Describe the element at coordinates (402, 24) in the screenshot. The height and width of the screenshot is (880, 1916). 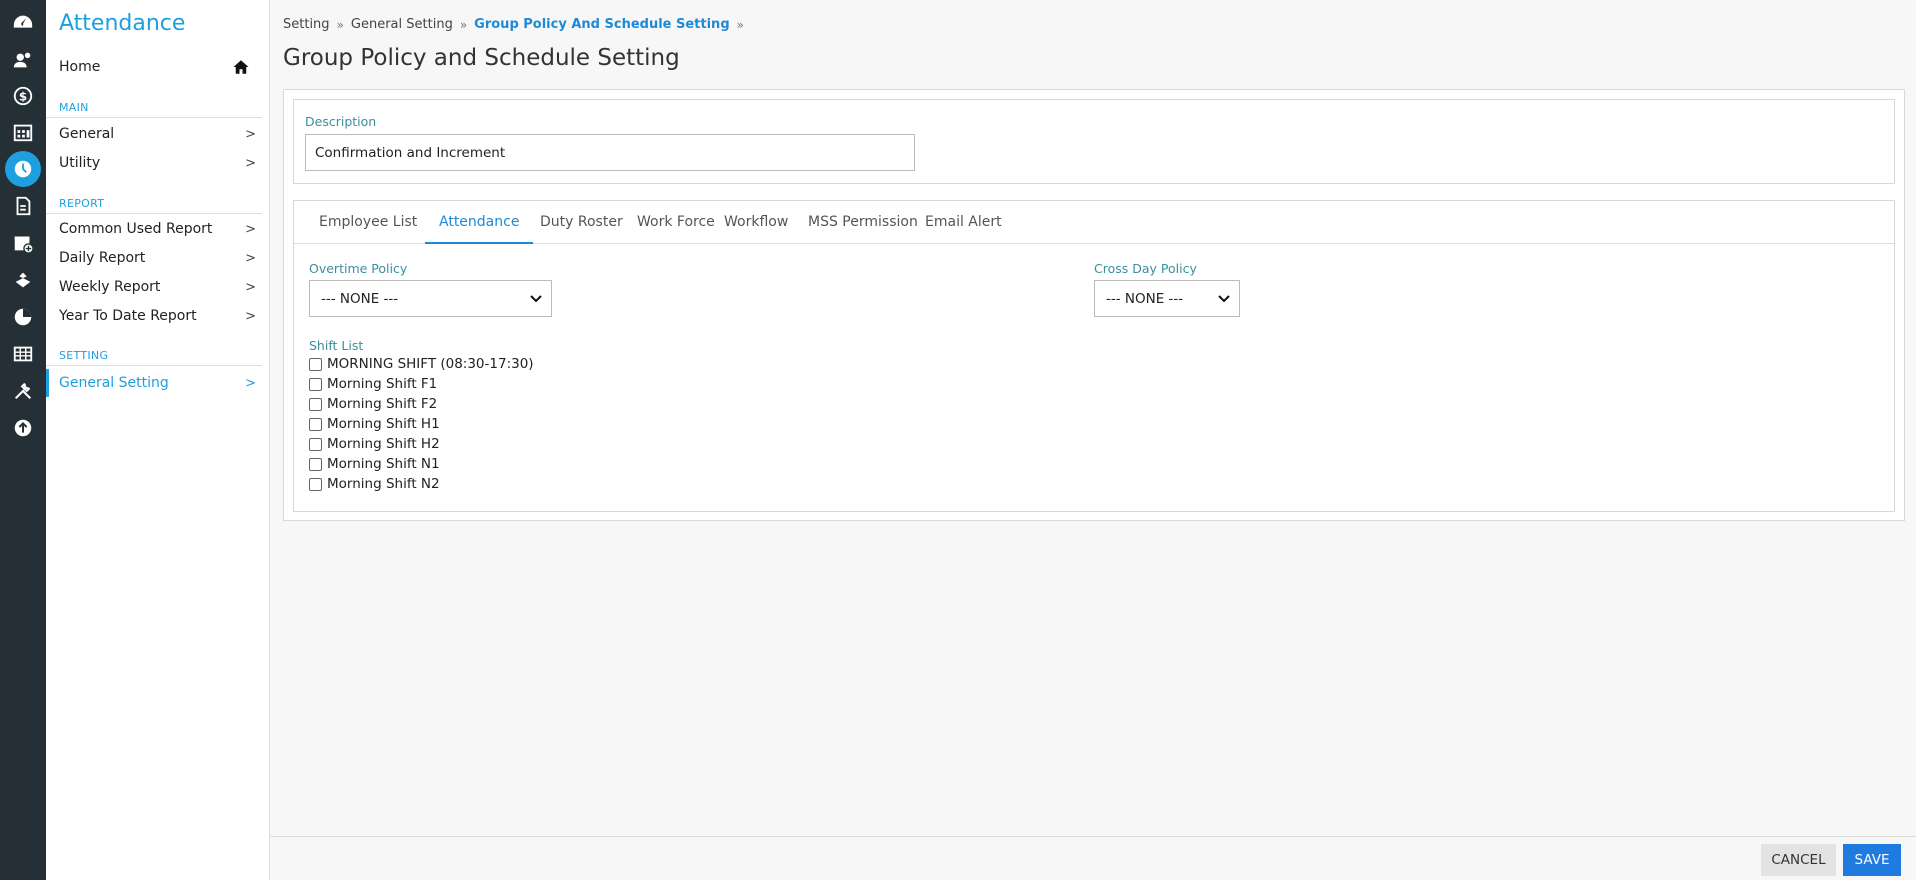
I see `breadcrumb-item-general-setting: General Setting` at that location.